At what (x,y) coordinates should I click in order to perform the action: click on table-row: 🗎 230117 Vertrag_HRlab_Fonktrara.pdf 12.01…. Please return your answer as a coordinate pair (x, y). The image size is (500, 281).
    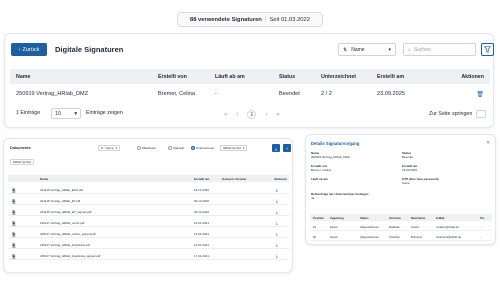
    Looking at the image, I should click on (148, 244).